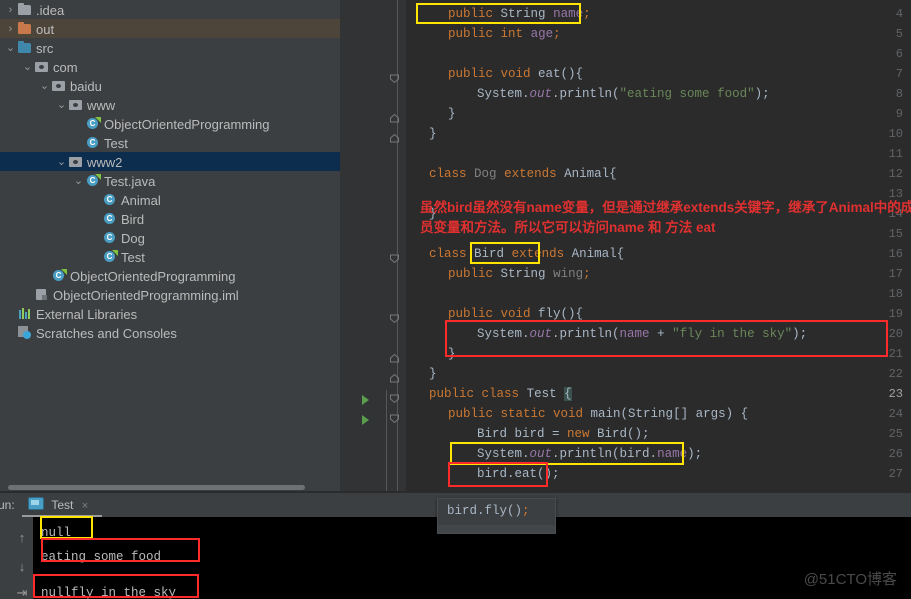  What do you see at coordinates (170, 180) in the screenshot?
I see `tree-item-test-java: ⌄ Test.java` at bounding box center [170, 180].